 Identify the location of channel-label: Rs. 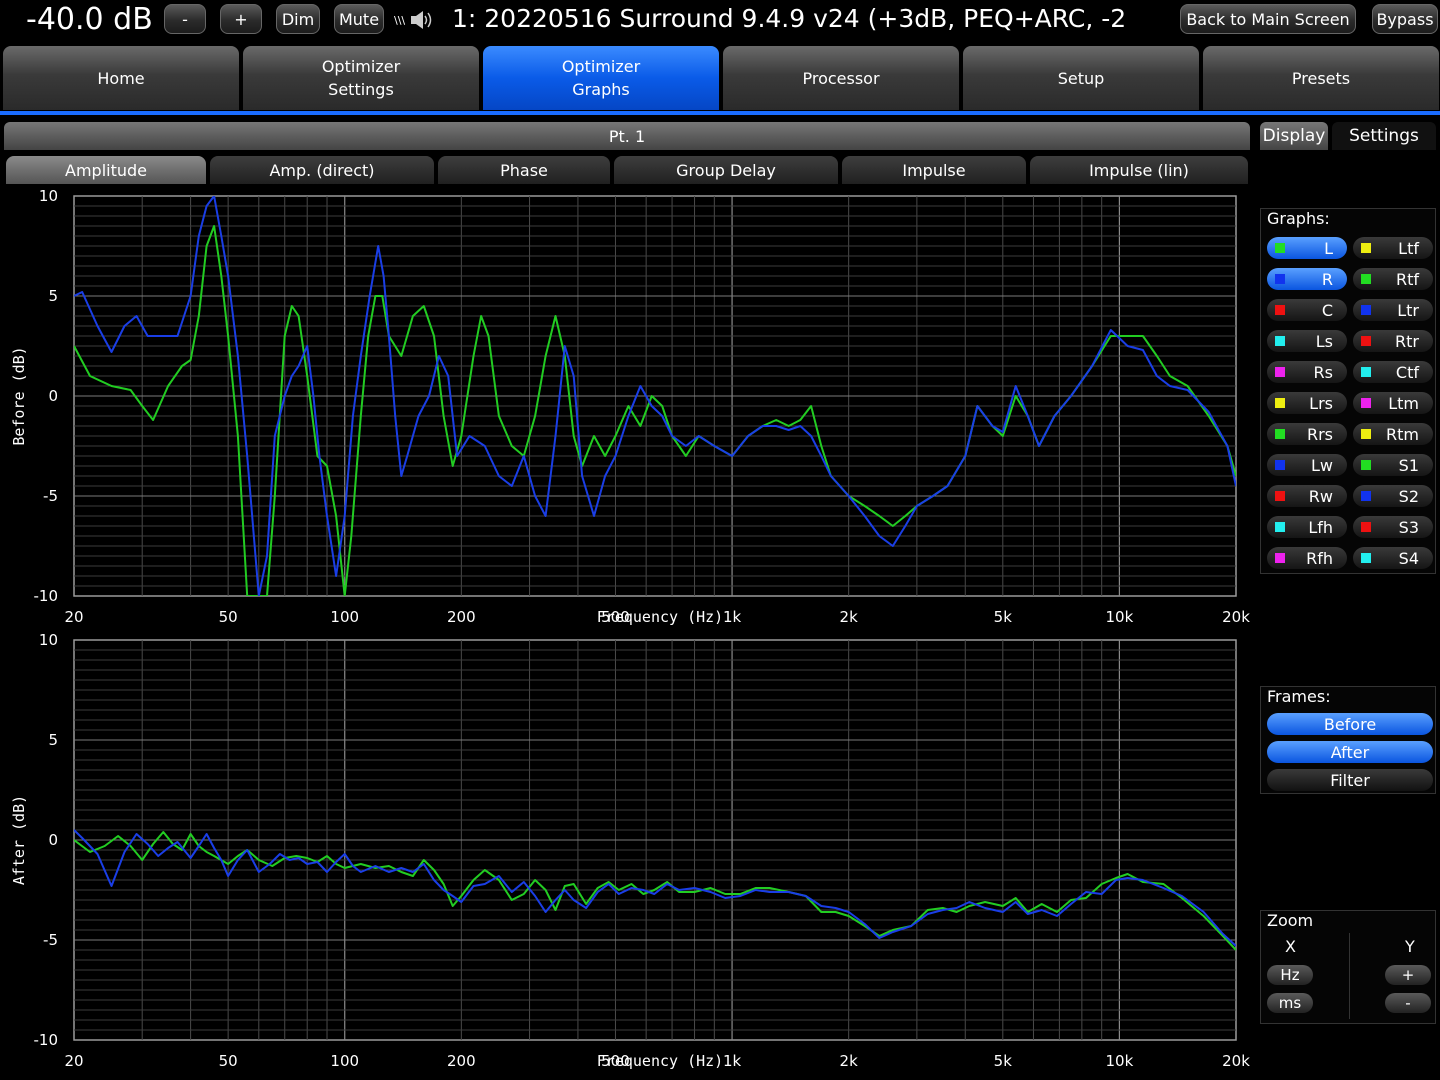
(1323, 372).